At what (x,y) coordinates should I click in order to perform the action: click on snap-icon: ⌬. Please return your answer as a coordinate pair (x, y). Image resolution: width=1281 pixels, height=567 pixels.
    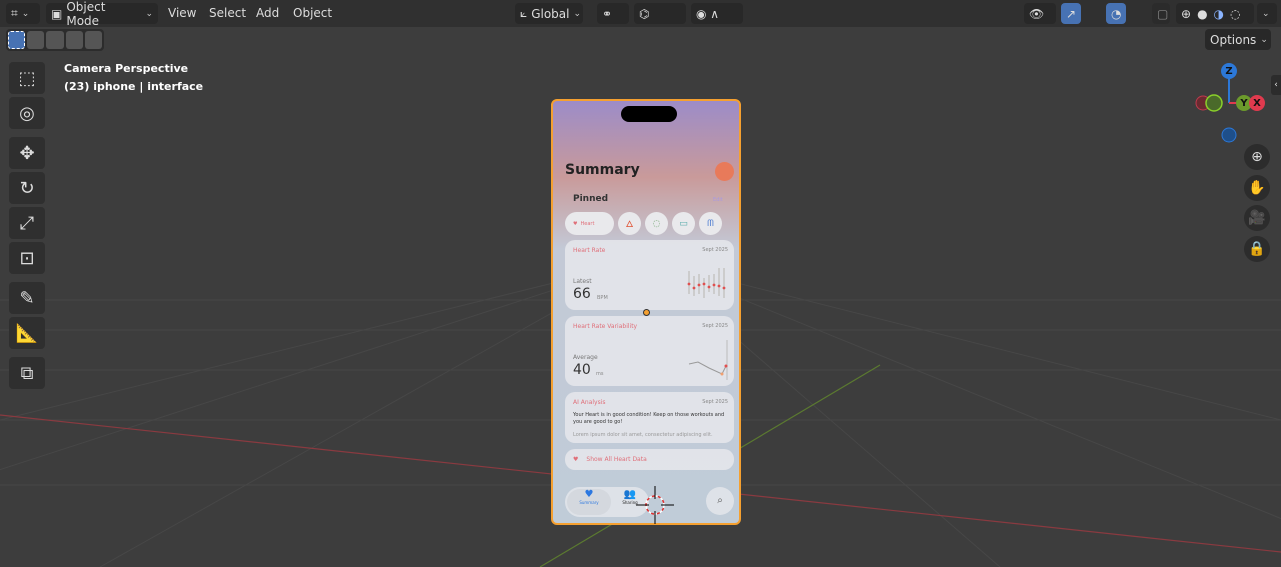
    Looking at the image, I should click on (644, 13).